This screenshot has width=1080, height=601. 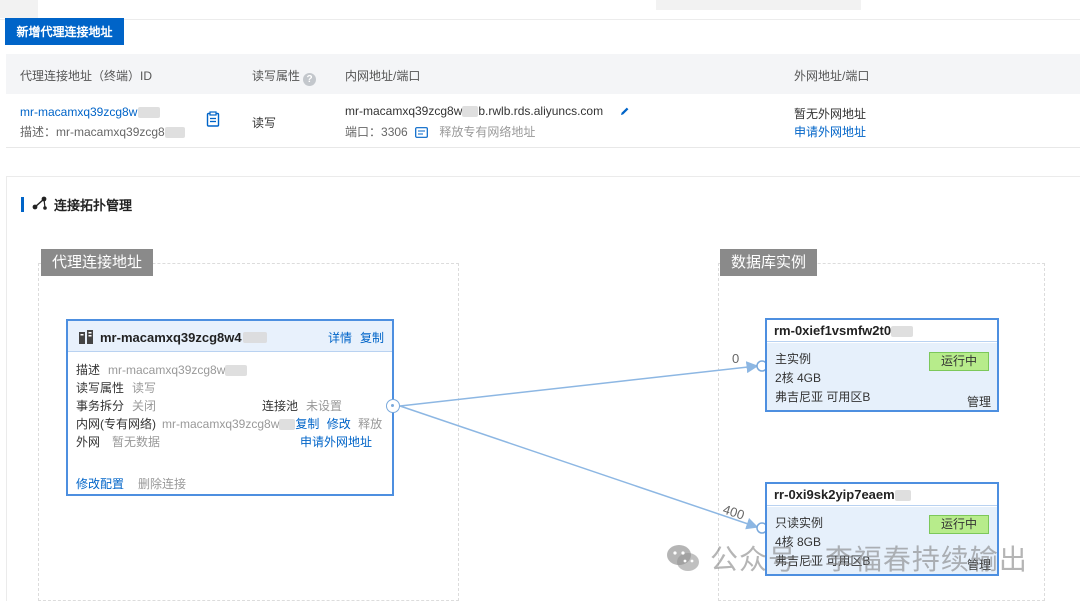 I want to click on row-intranet-address: mr-macamxq39zcg8w b.rwlb.rds.aliyuncs.com, so click(x=487, y=111).